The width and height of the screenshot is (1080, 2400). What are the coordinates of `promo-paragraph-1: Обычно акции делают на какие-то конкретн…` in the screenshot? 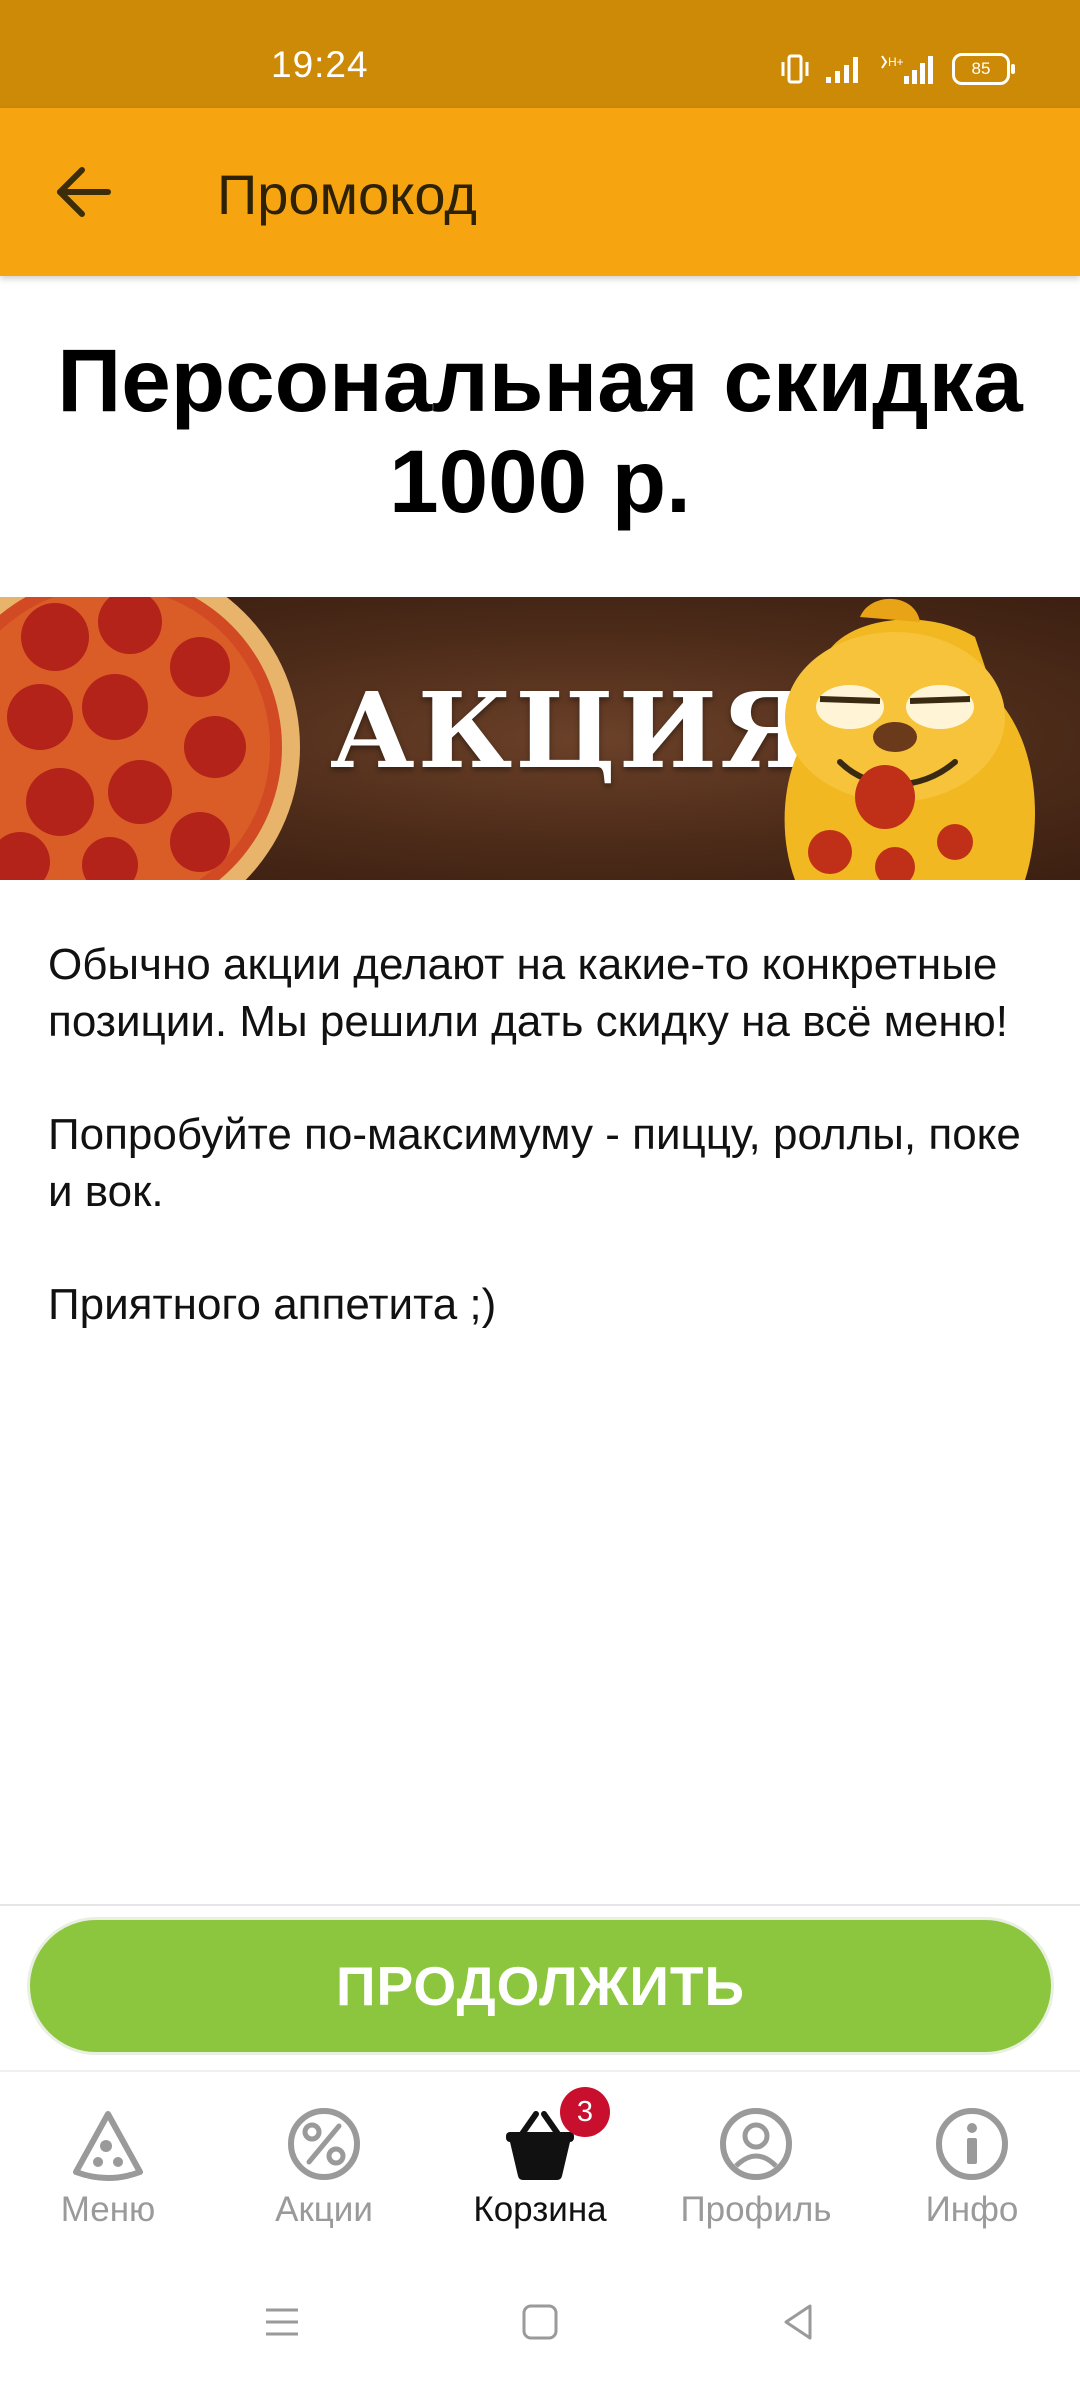 It's located at (528, 993).